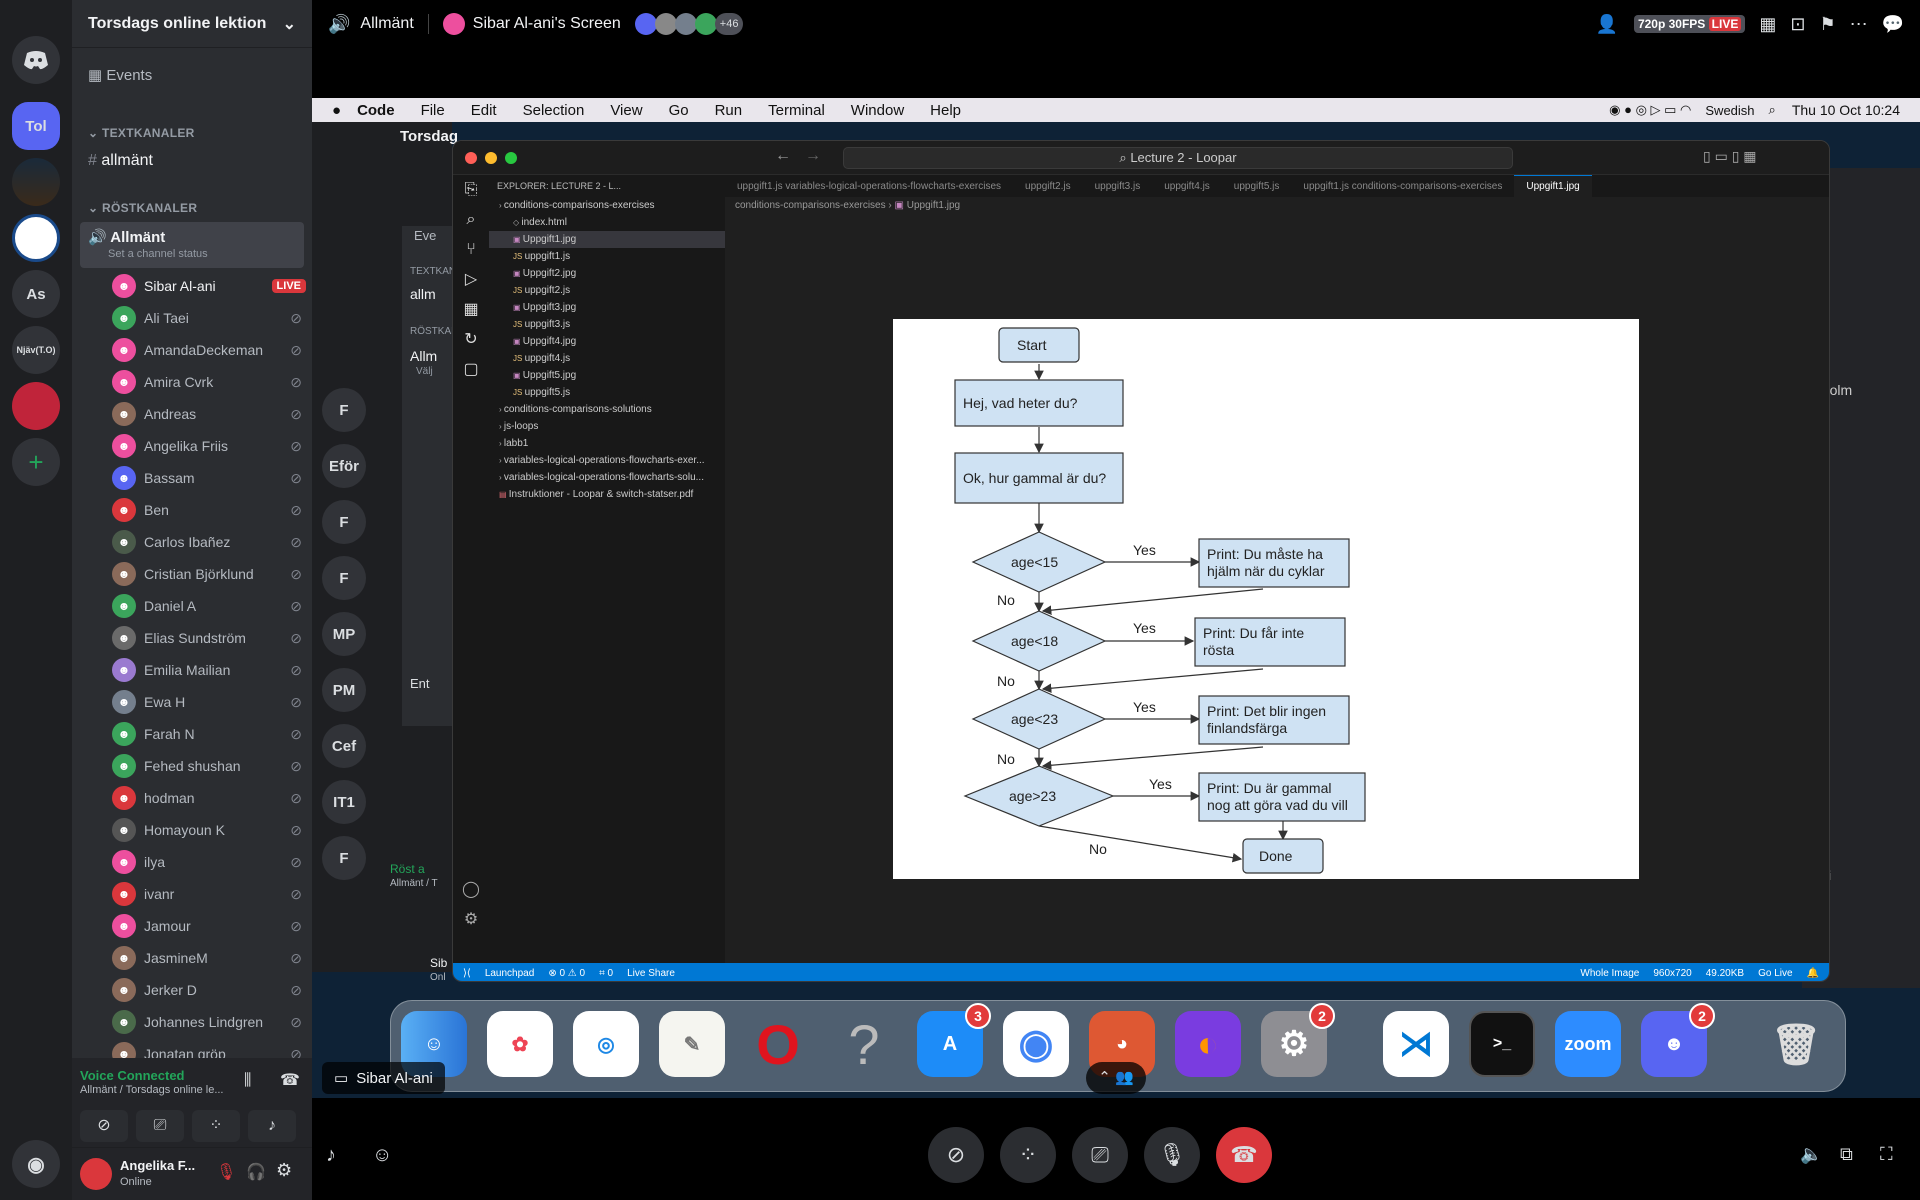 The image size is (1920, 1200). What do you see at coordinates (956, 1155) in the screenshot?
I see `camera-off-button: ⊘` at bounding box center [956, 1155].